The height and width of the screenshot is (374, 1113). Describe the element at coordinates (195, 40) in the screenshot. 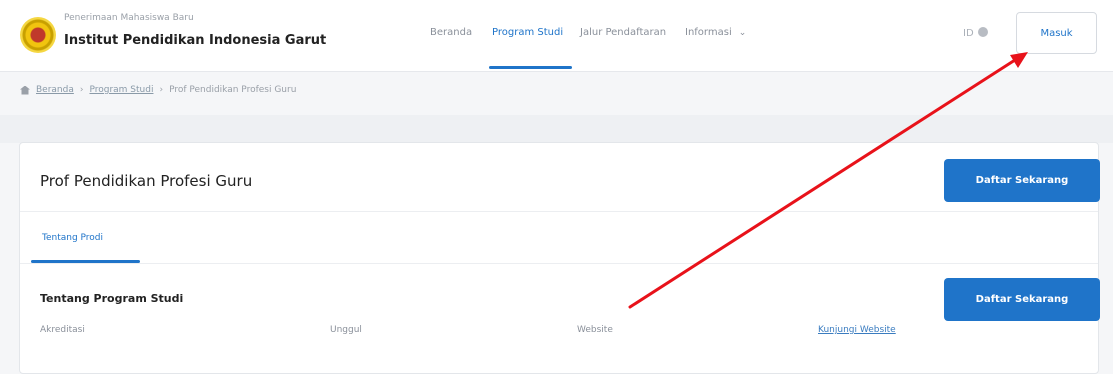

I see `institution-name: Institut Pendidikan Indonesia Garut` at that location.